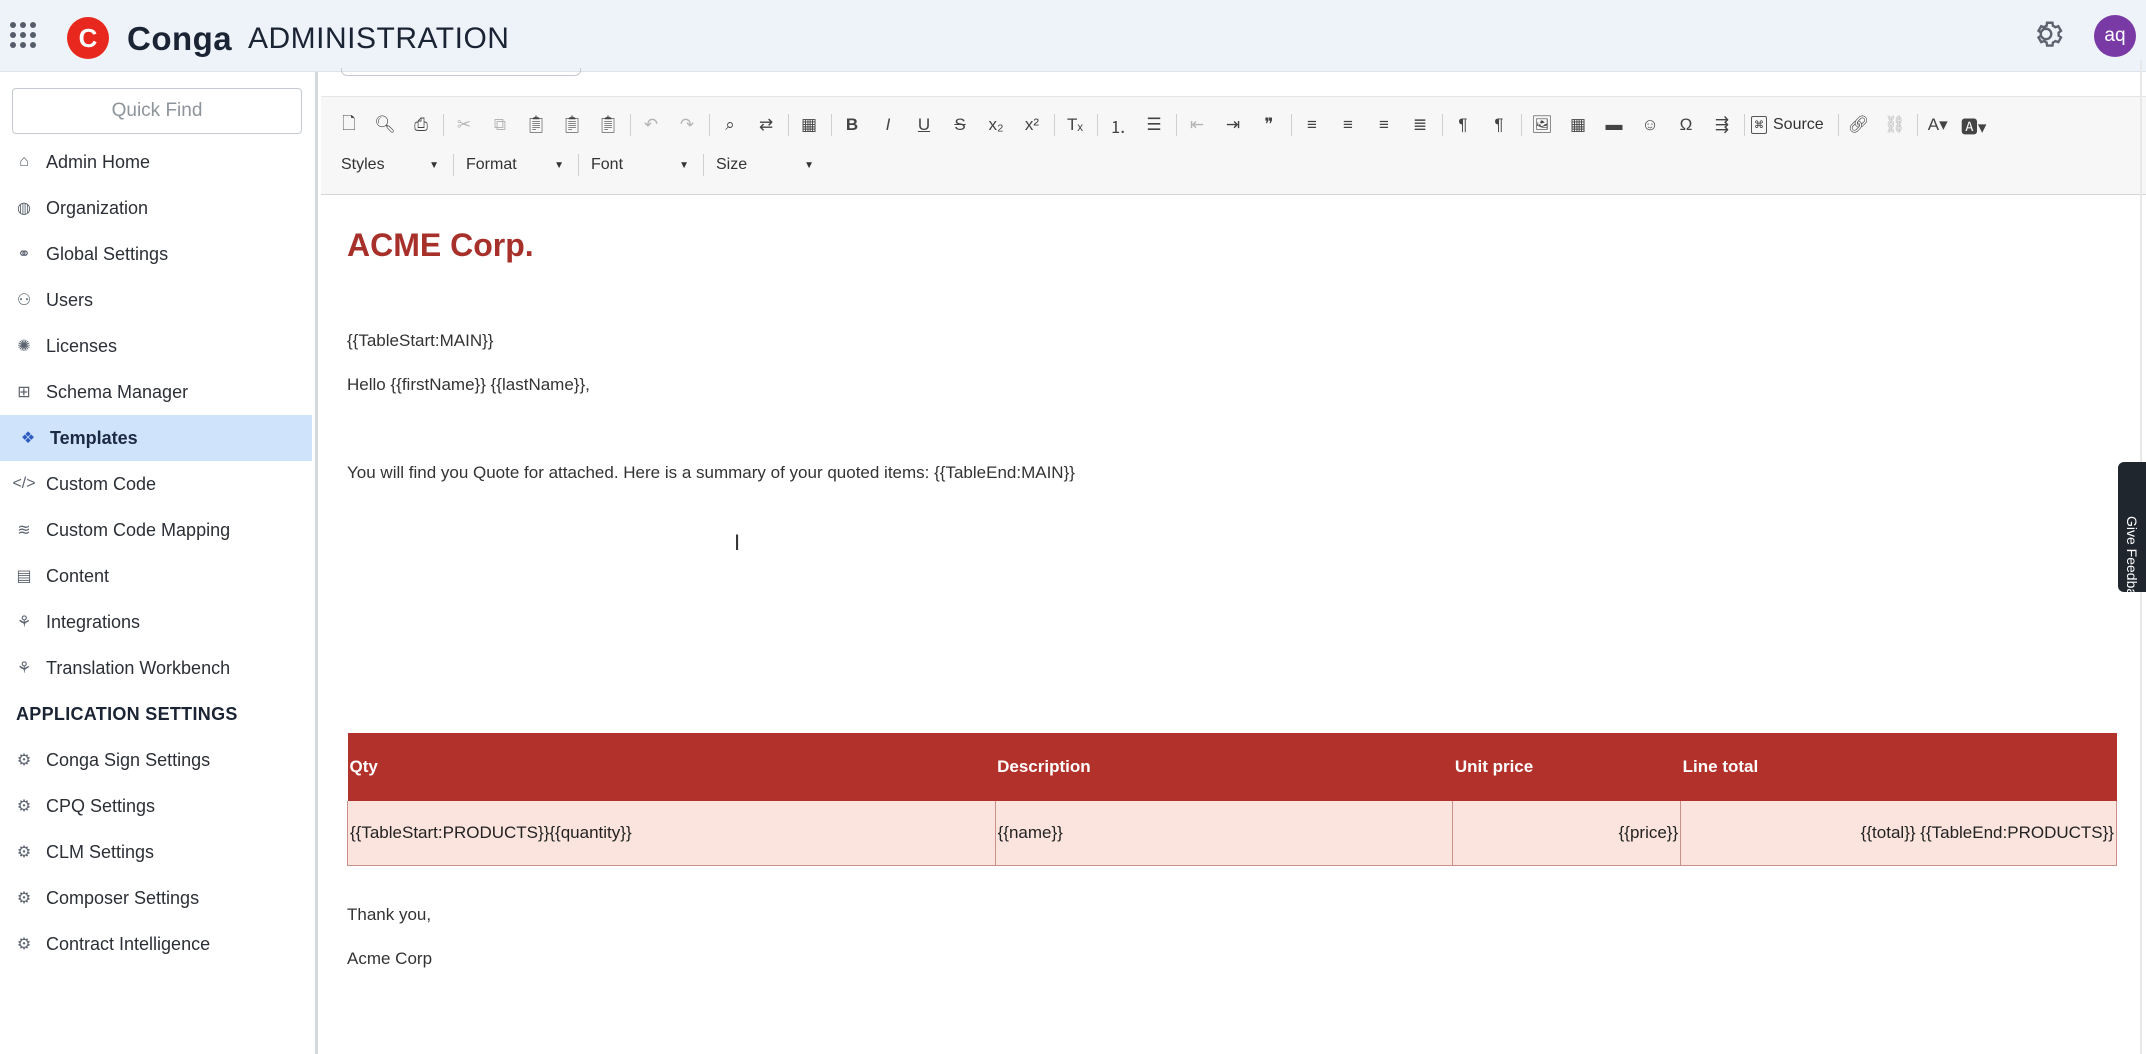 This screenshot has height=1054, width=2146. Describe the element at coordinates (1154, 125) in the screenshot. I see `bulleted-list-icon: ☰` at that location.